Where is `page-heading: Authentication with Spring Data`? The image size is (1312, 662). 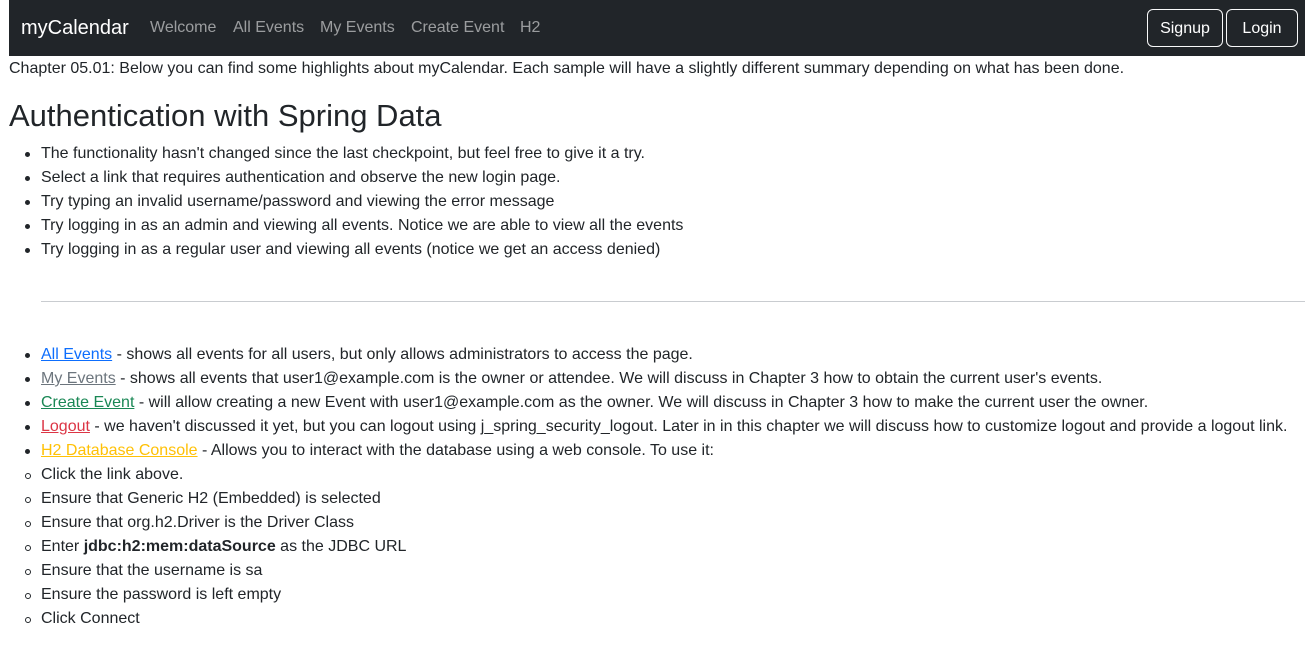 page-heading: Authentication with Spring Data is located at coordinates (225, 115).